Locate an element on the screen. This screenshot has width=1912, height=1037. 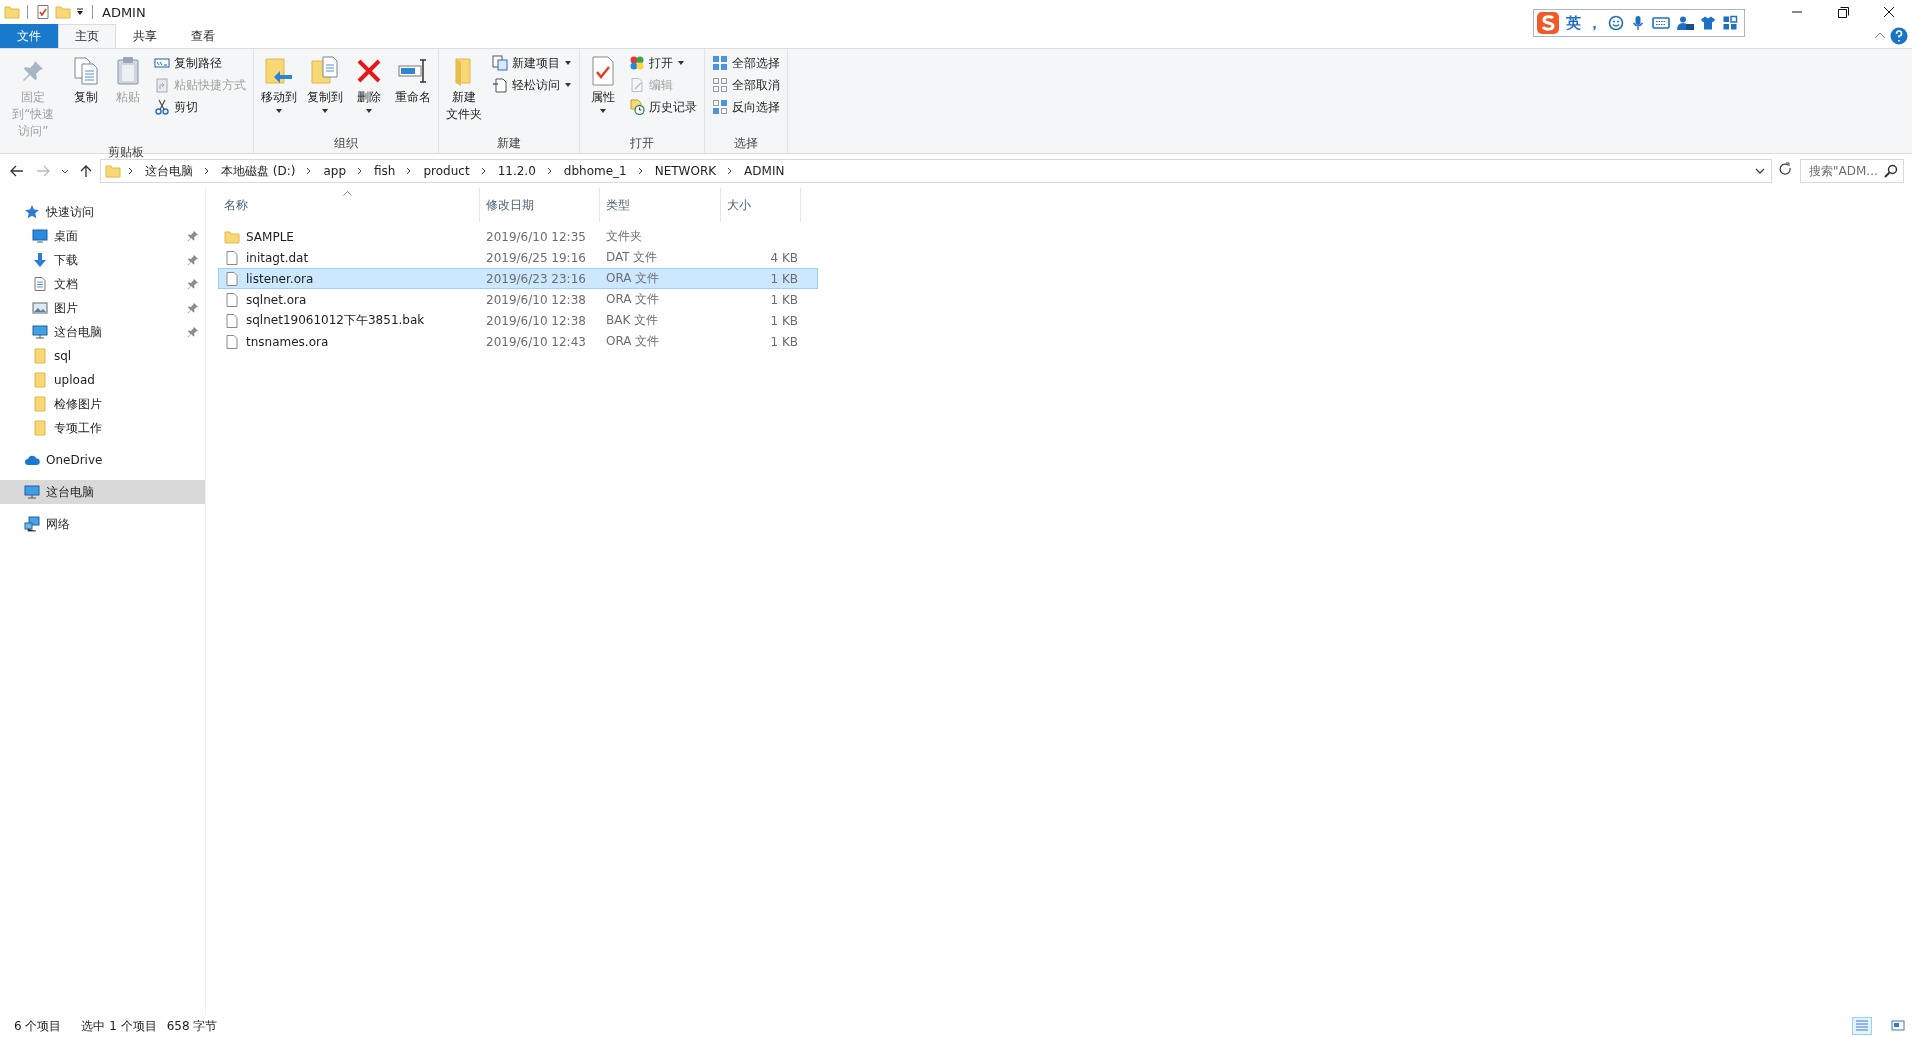
sidebar-item: 下载 is located at coordinates (102, 260).